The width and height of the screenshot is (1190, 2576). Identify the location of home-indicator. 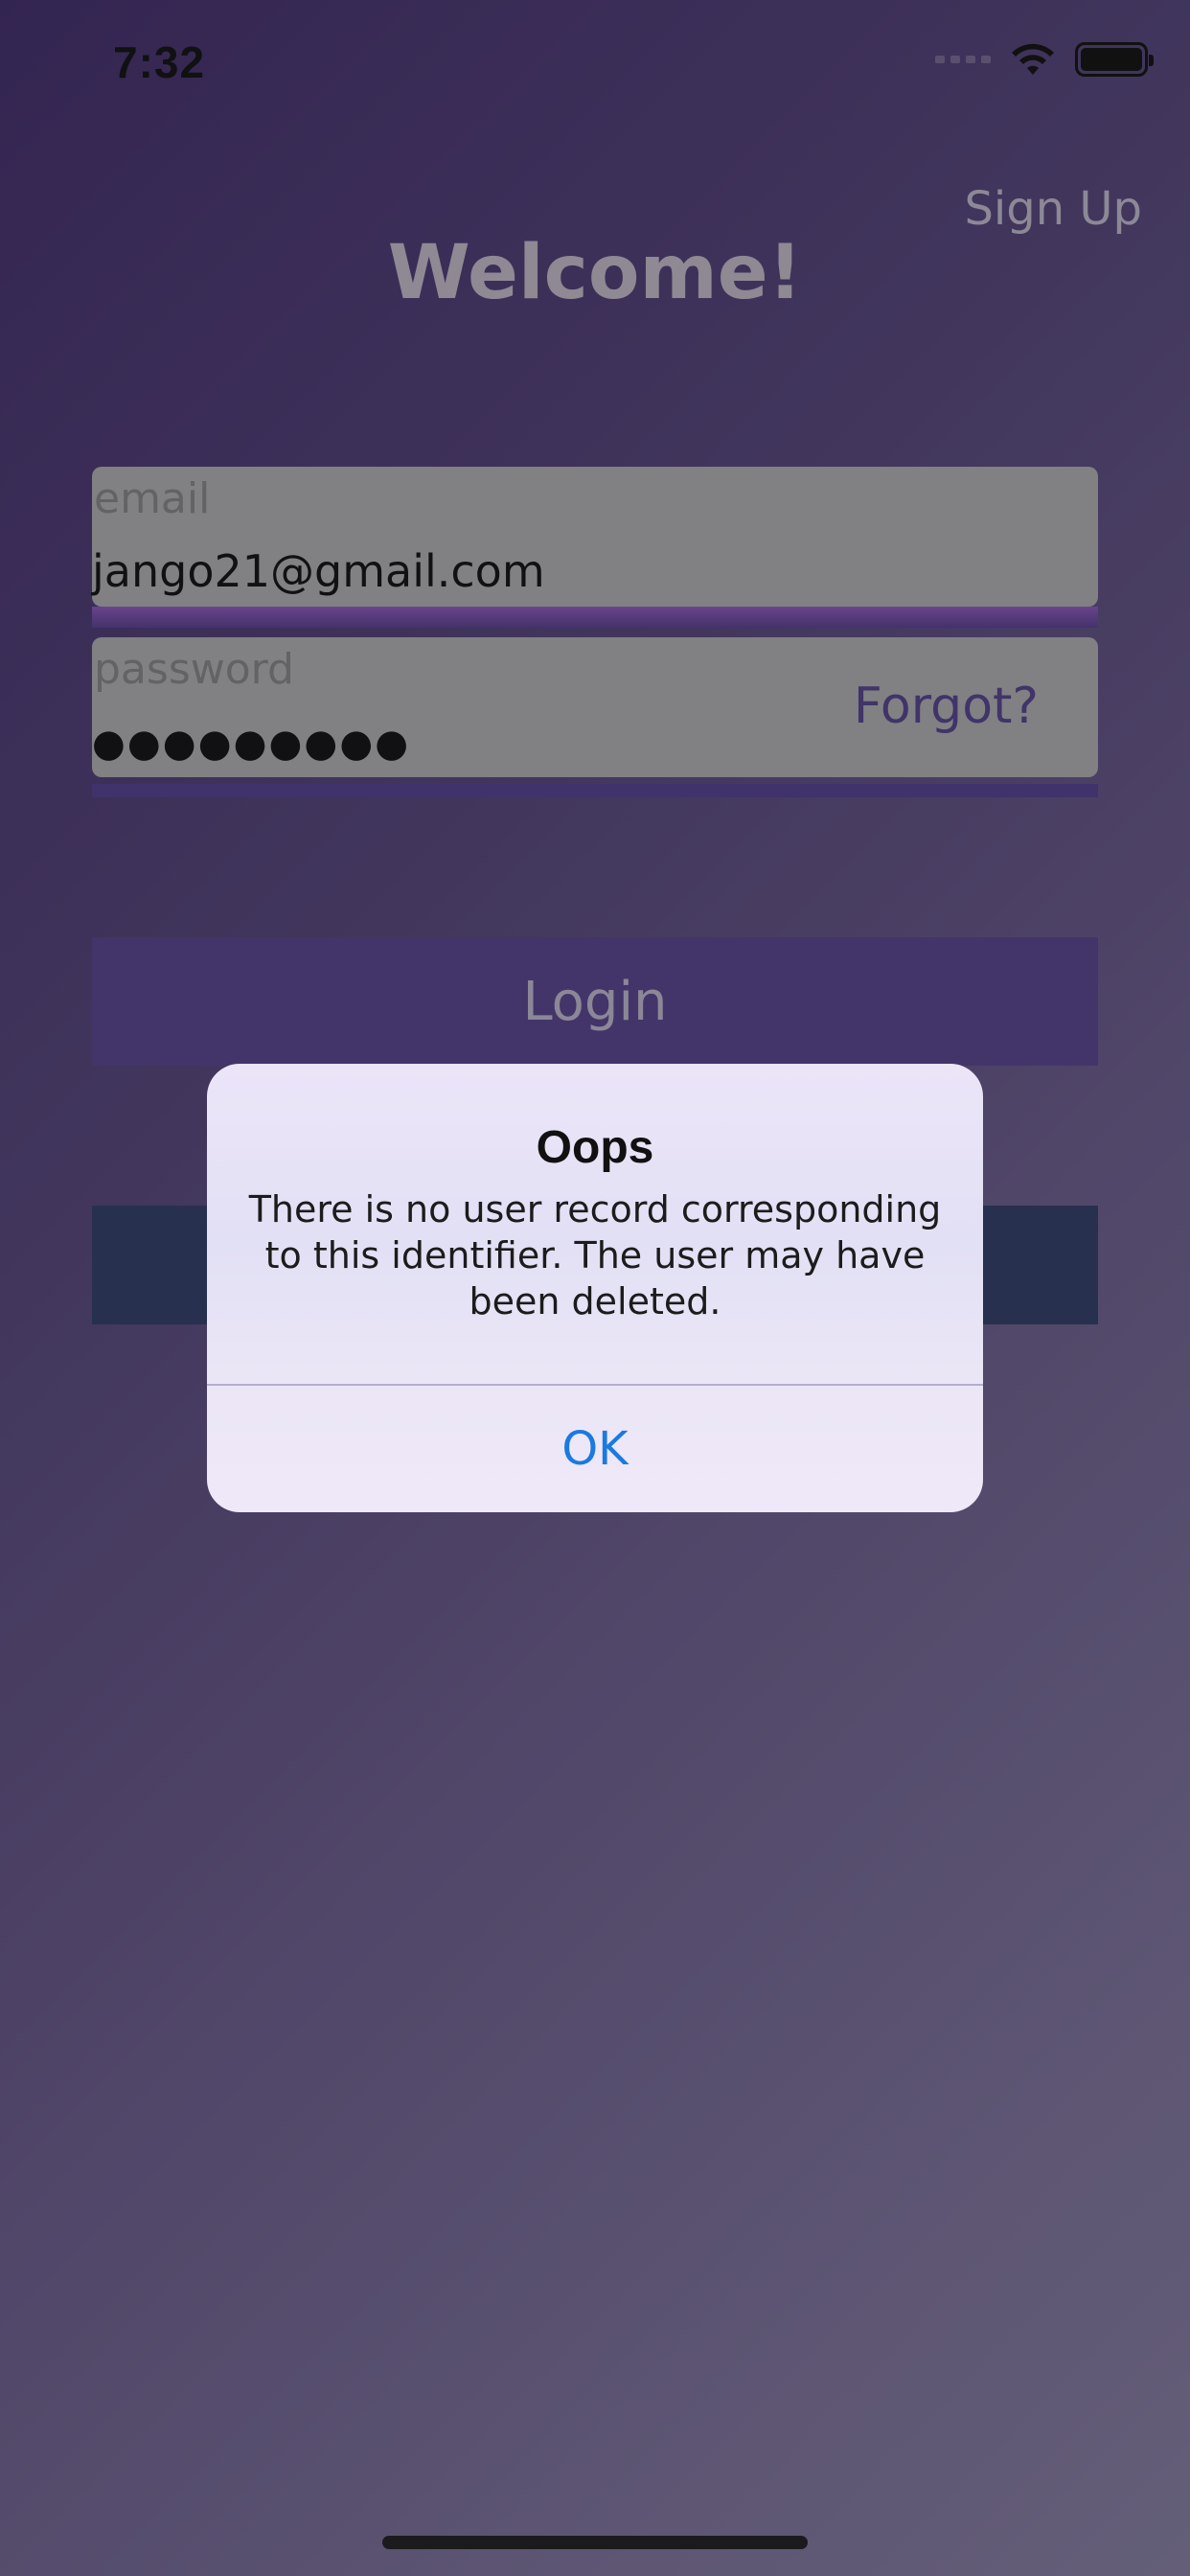
(595, 2542).